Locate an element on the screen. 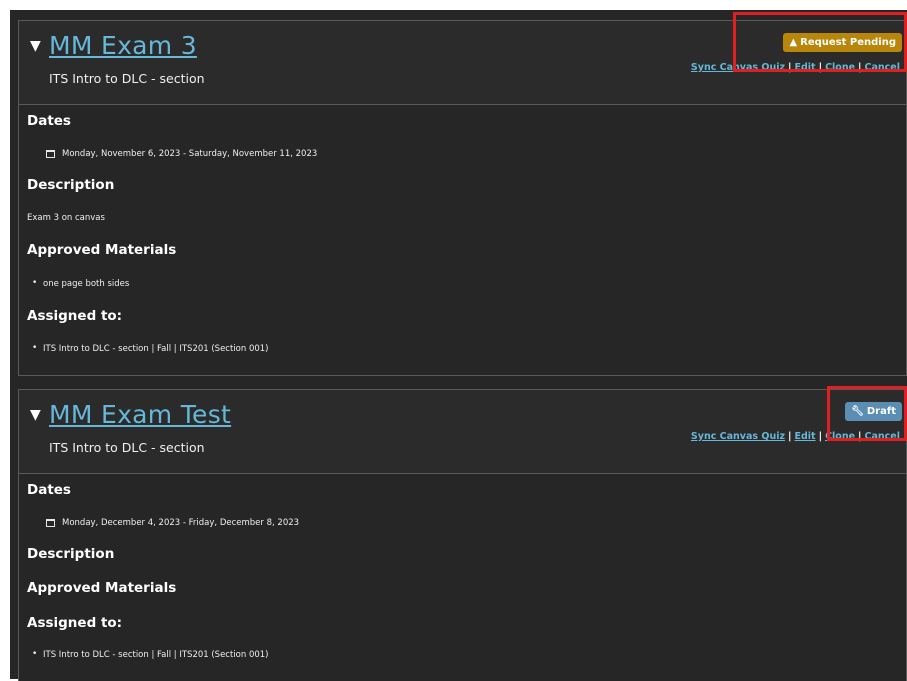  exam-title-link: MM Exam Test is located at coordinates (140, 414).